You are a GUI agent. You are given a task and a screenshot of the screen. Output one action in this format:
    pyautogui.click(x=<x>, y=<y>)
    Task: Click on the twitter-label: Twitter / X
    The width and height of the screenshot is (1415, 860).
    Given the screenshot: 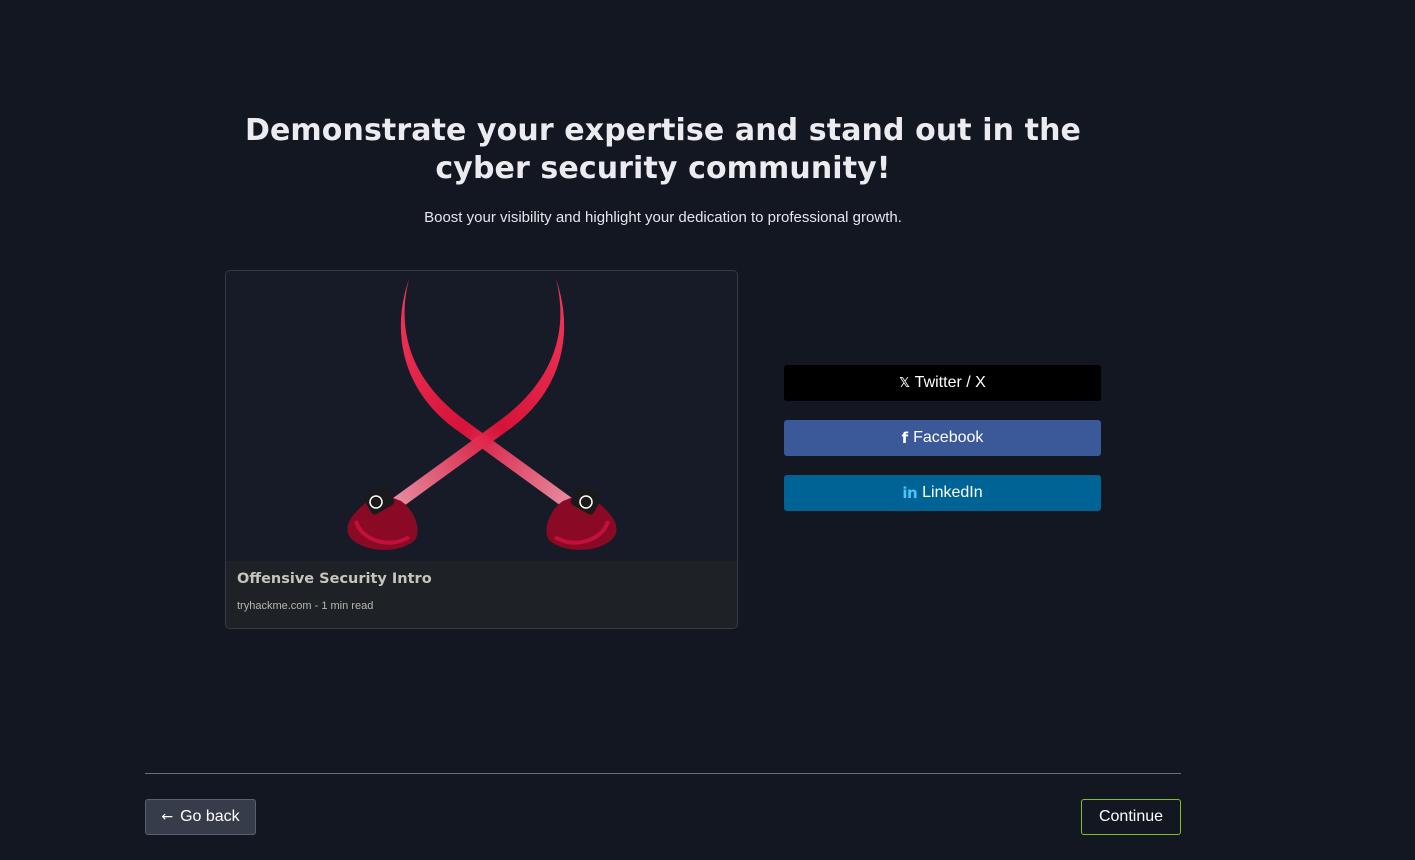 What is the action you would take?
    pyautogui.click(x=950, y=382)
    